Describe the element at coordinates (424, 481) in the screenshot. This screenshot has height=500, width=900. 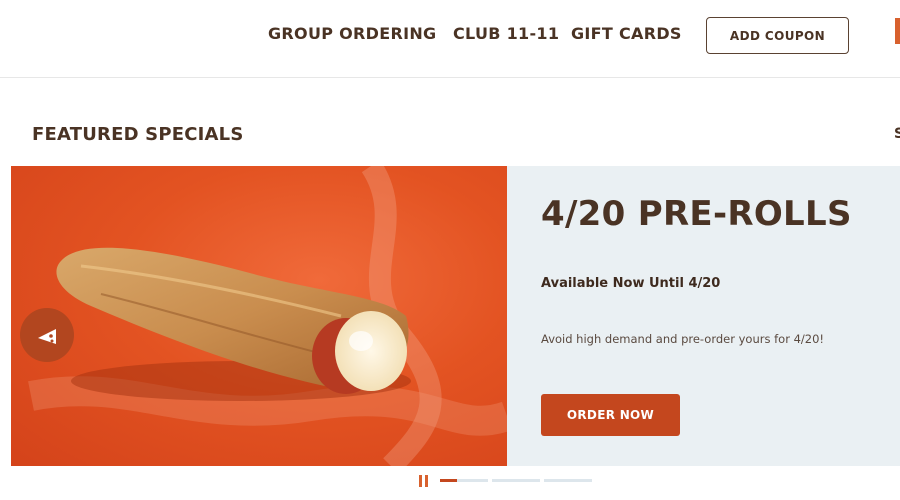
I see `carousel-pause-button` at that location.